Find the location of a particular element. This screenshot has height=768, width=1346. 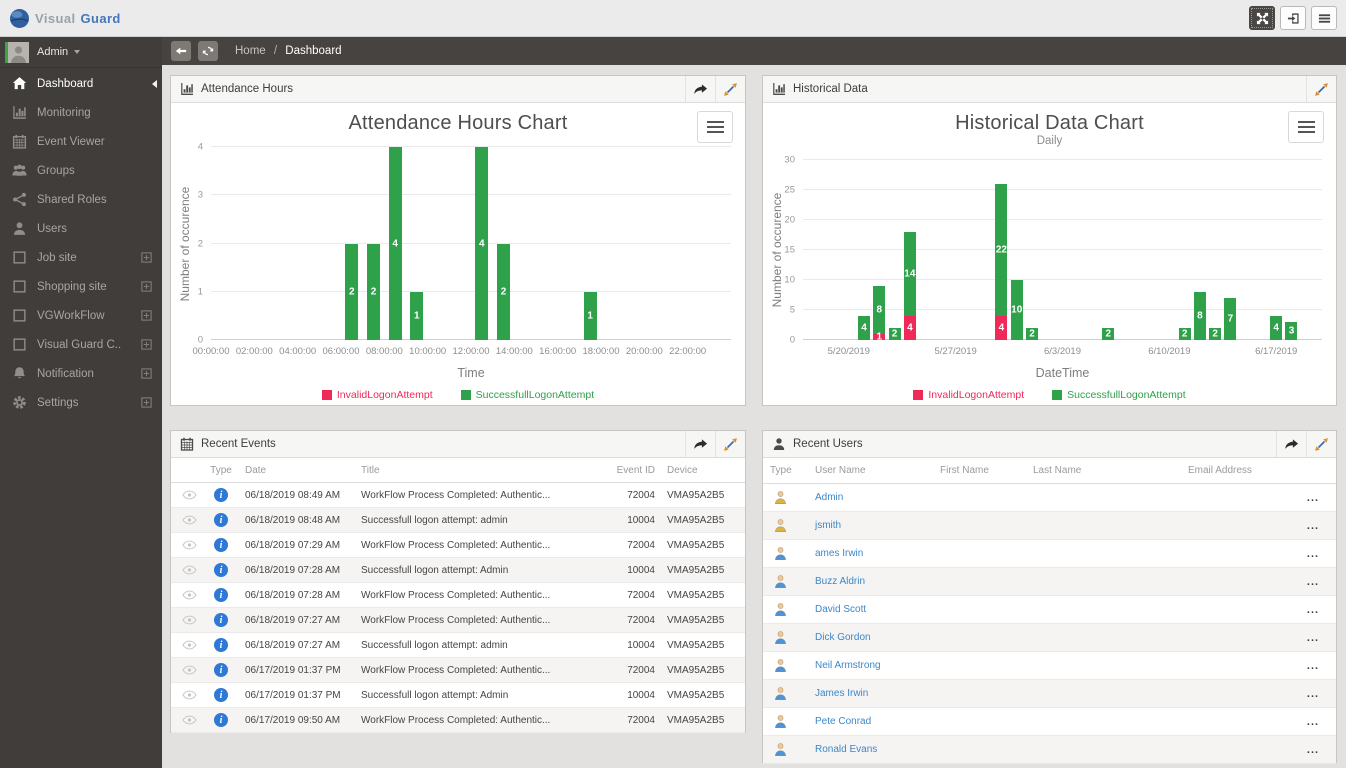

gridline is located at coordinates (471, 146).